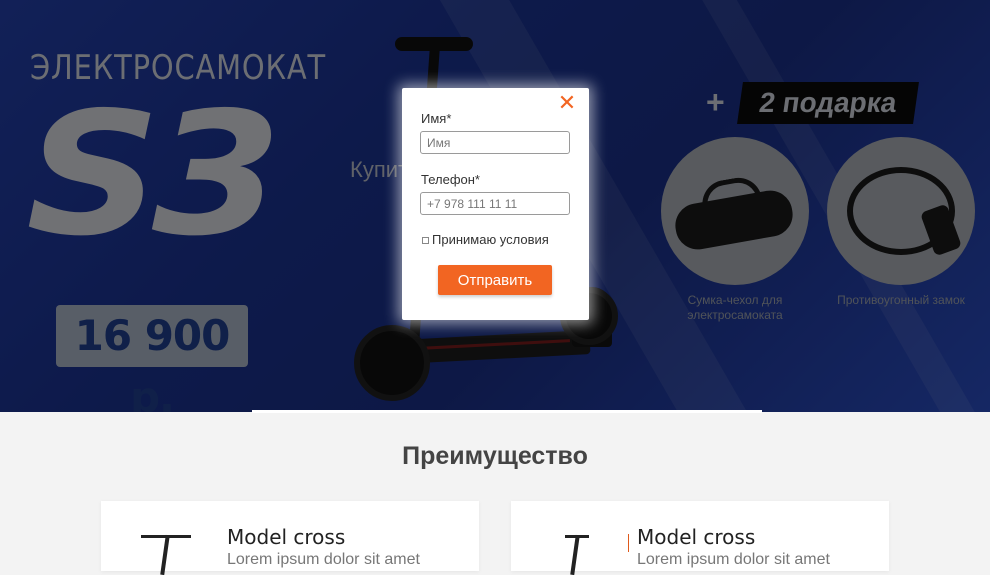 This screenshot has height=575, width=990. Describe the element at coordinates (436, 118) in the screenshot. I see `name-label: Имя*` at that location.